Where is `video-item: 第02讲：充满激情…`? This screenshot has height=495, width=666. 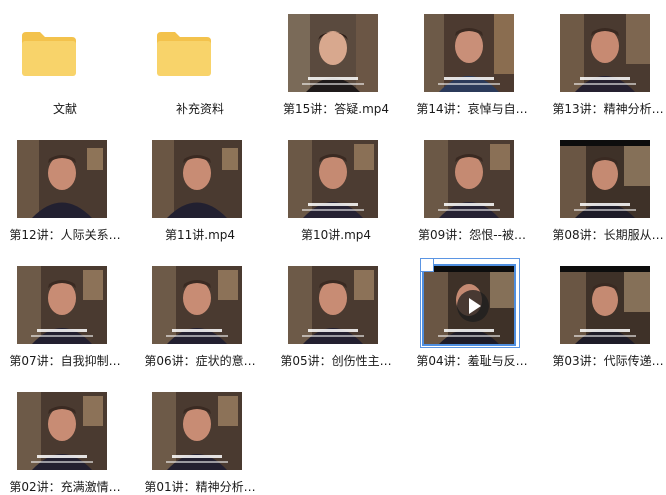
video-item: 第02讲：充满激情… is located at coordinates (65, 436).